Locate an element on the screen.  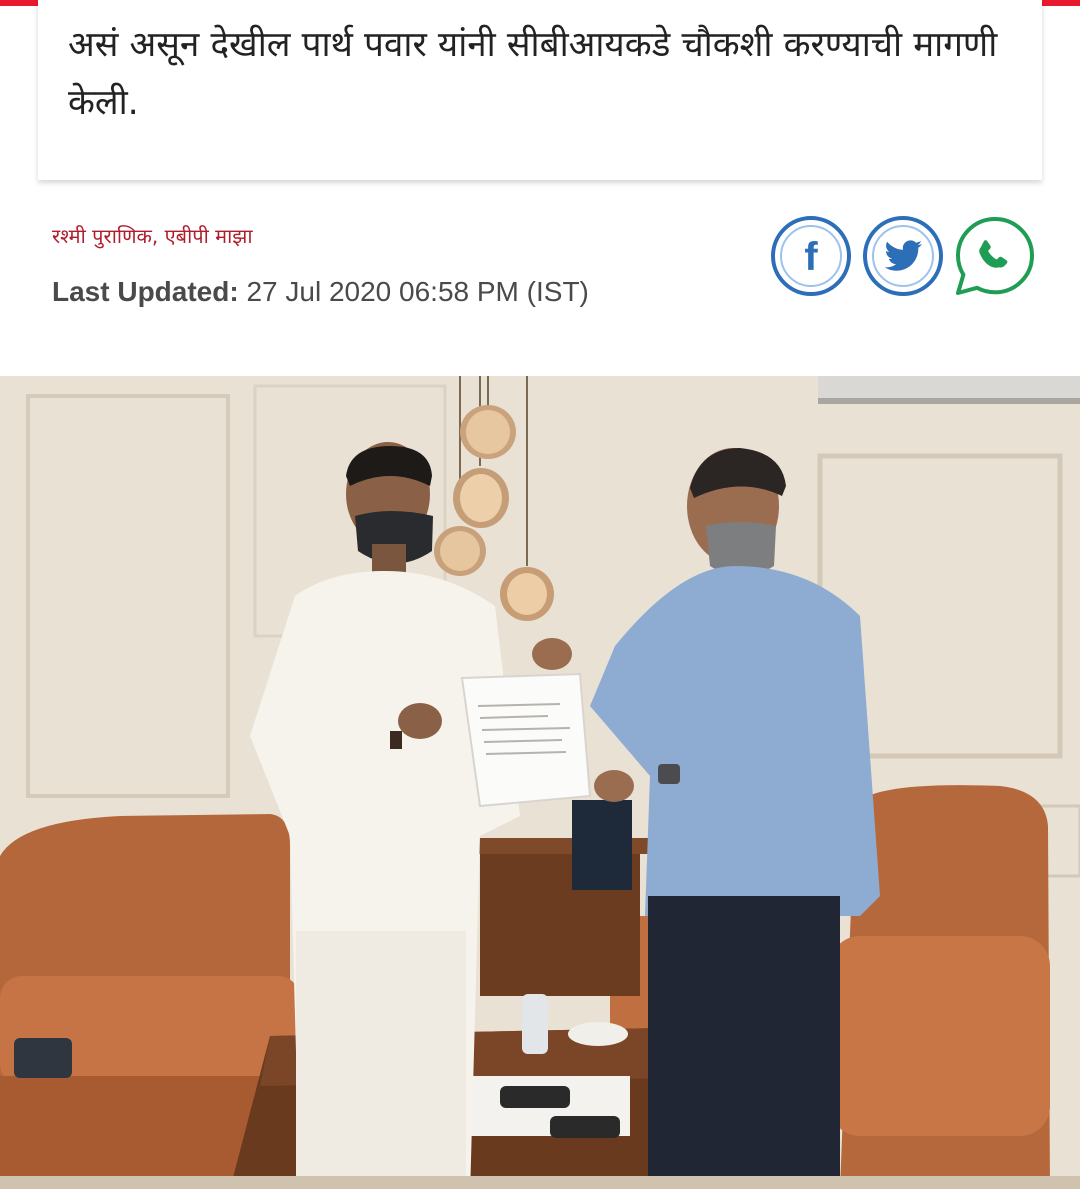
facebook-share-button: f is located at coordinates (811, 256).